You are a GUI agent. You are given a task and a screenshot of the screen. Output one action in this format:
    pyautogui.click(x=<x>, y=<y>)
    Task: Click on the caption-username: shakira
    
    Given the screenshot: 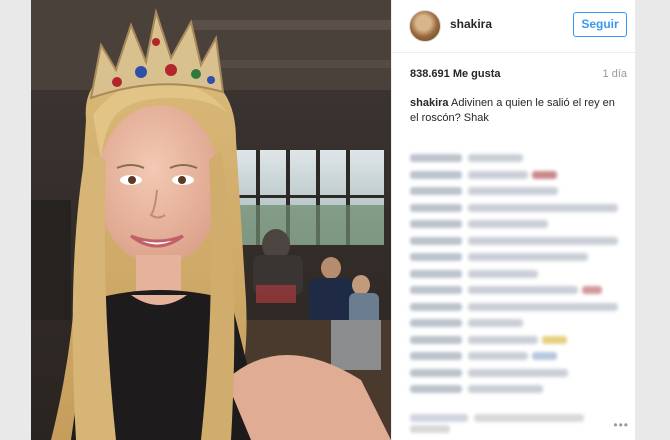 What is the action you would take?
    pyautogui.click(x=429, y=103)
    